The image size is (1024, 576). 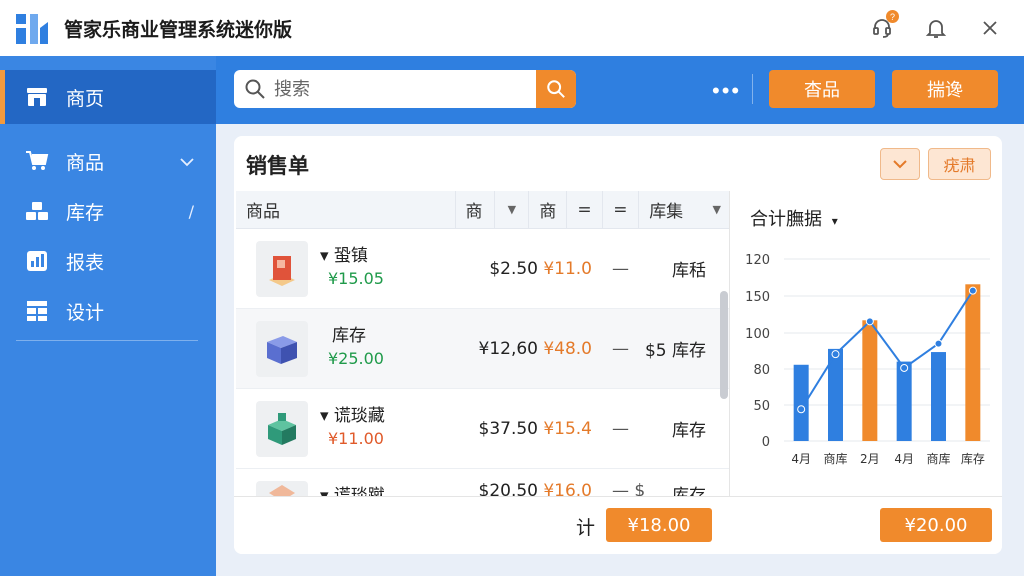 I want to click on app-title: 管家乐商业管理系统迷你版, so click(x=178, y=29).